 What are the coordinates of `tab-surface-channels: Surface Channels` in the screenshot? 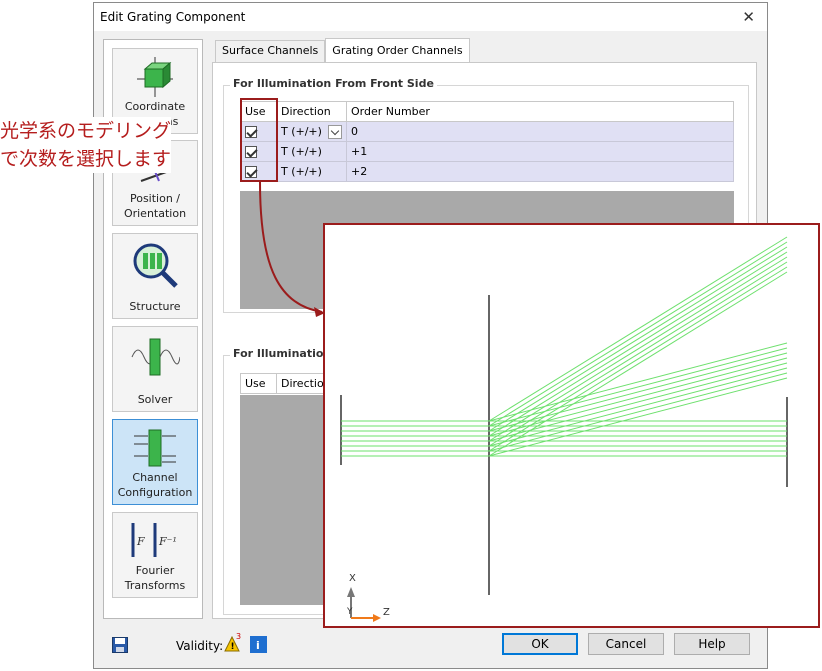 It's located at (270, 51).